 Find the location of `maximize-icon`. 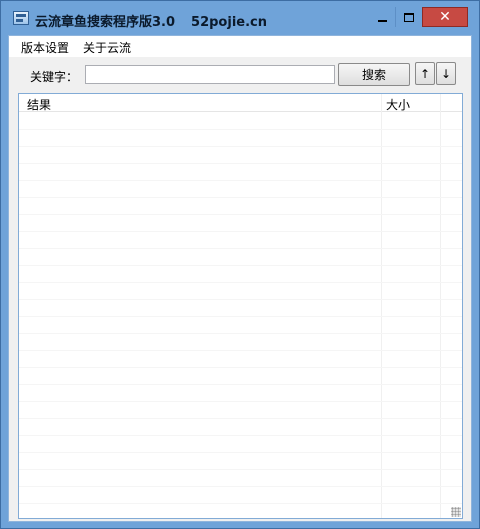

maximize-icon is located at coordinates (408, 17).